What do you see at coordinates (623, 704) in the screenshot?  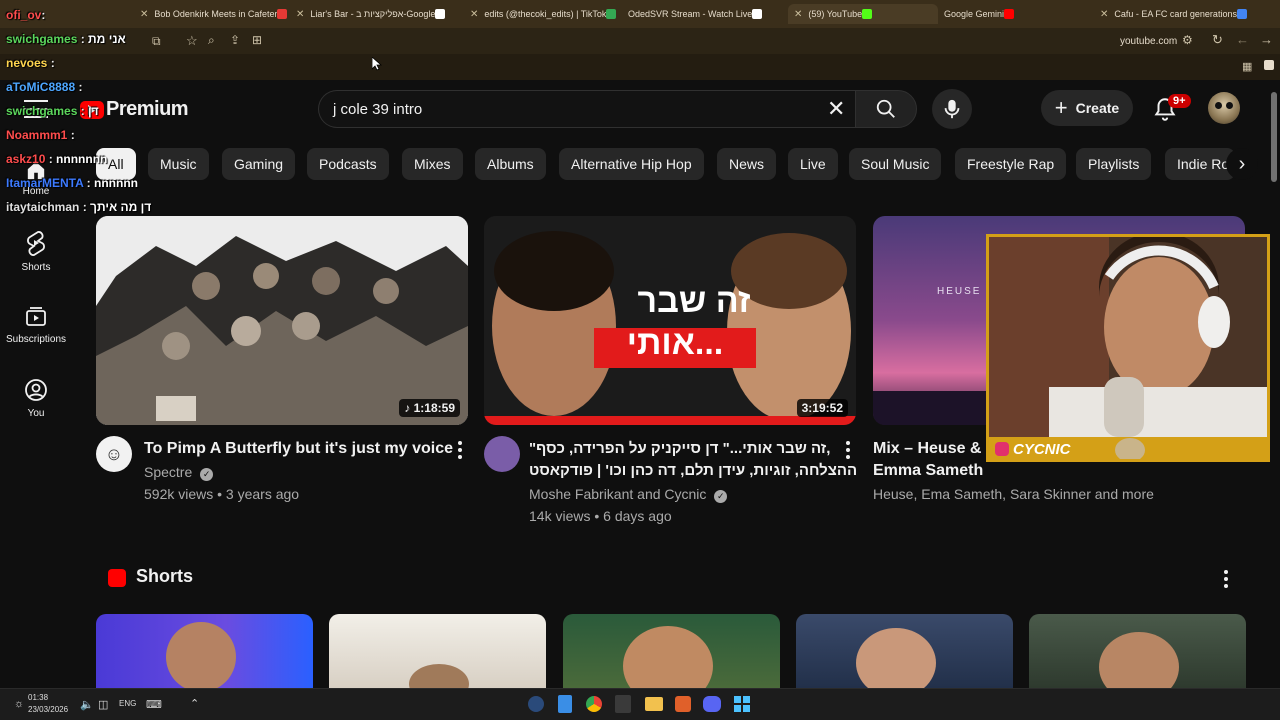 I see `epic-games-icon` at bounding box center [623, 704].